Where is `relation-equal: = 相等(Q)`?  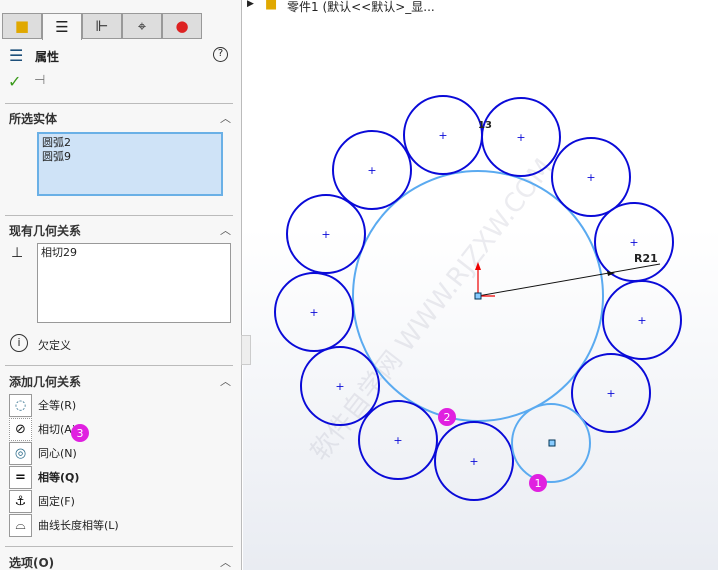
relation-equal: = 相等(Q) is located at coordinates (44, 477).